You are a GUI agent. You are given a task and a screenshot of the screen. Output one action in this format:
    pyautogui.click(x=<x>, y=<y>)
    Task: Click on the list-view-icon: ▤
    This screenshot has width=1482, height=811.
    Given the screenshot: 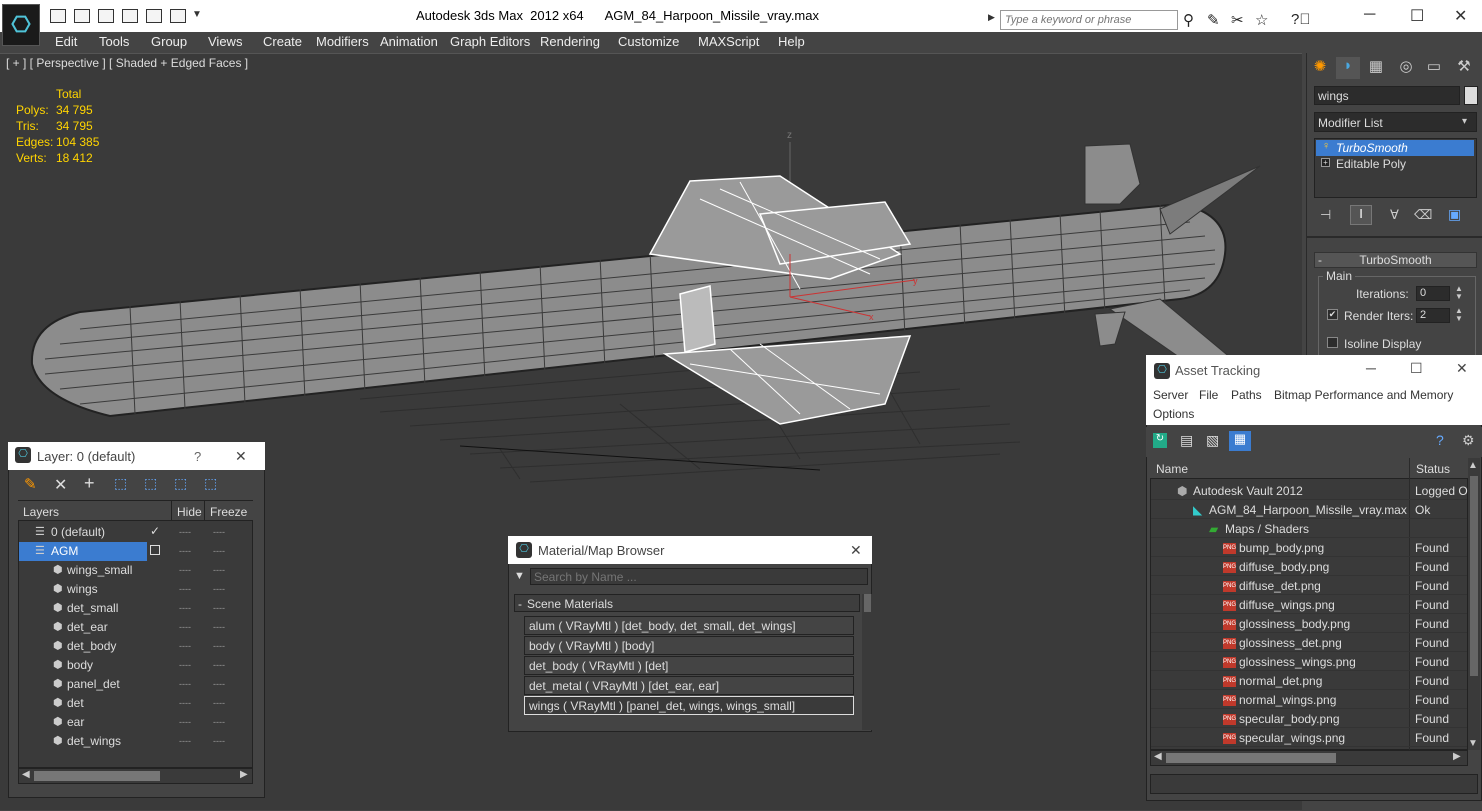 What is the action you would take?
    pyautogui.click(x=1186, y=440)
    